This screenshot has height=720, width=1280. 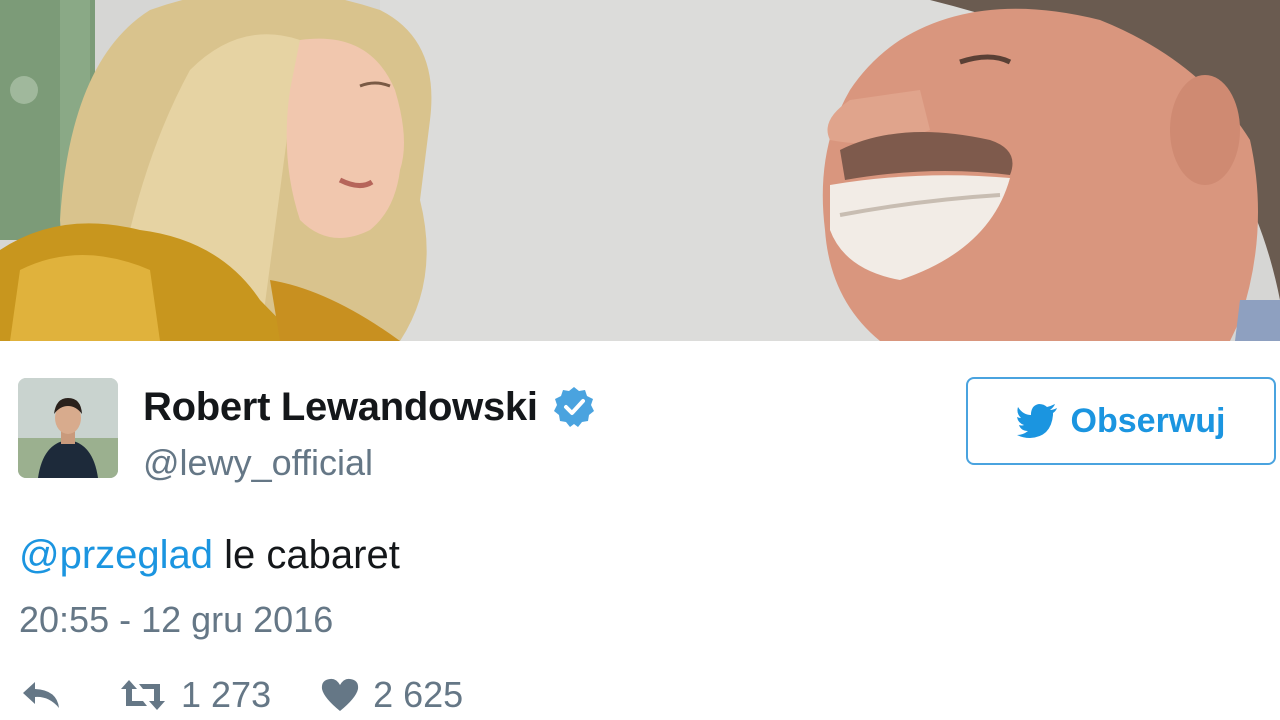 I want to click on tweet-actions: 1 273 2 625, so click(x=241, y=695).